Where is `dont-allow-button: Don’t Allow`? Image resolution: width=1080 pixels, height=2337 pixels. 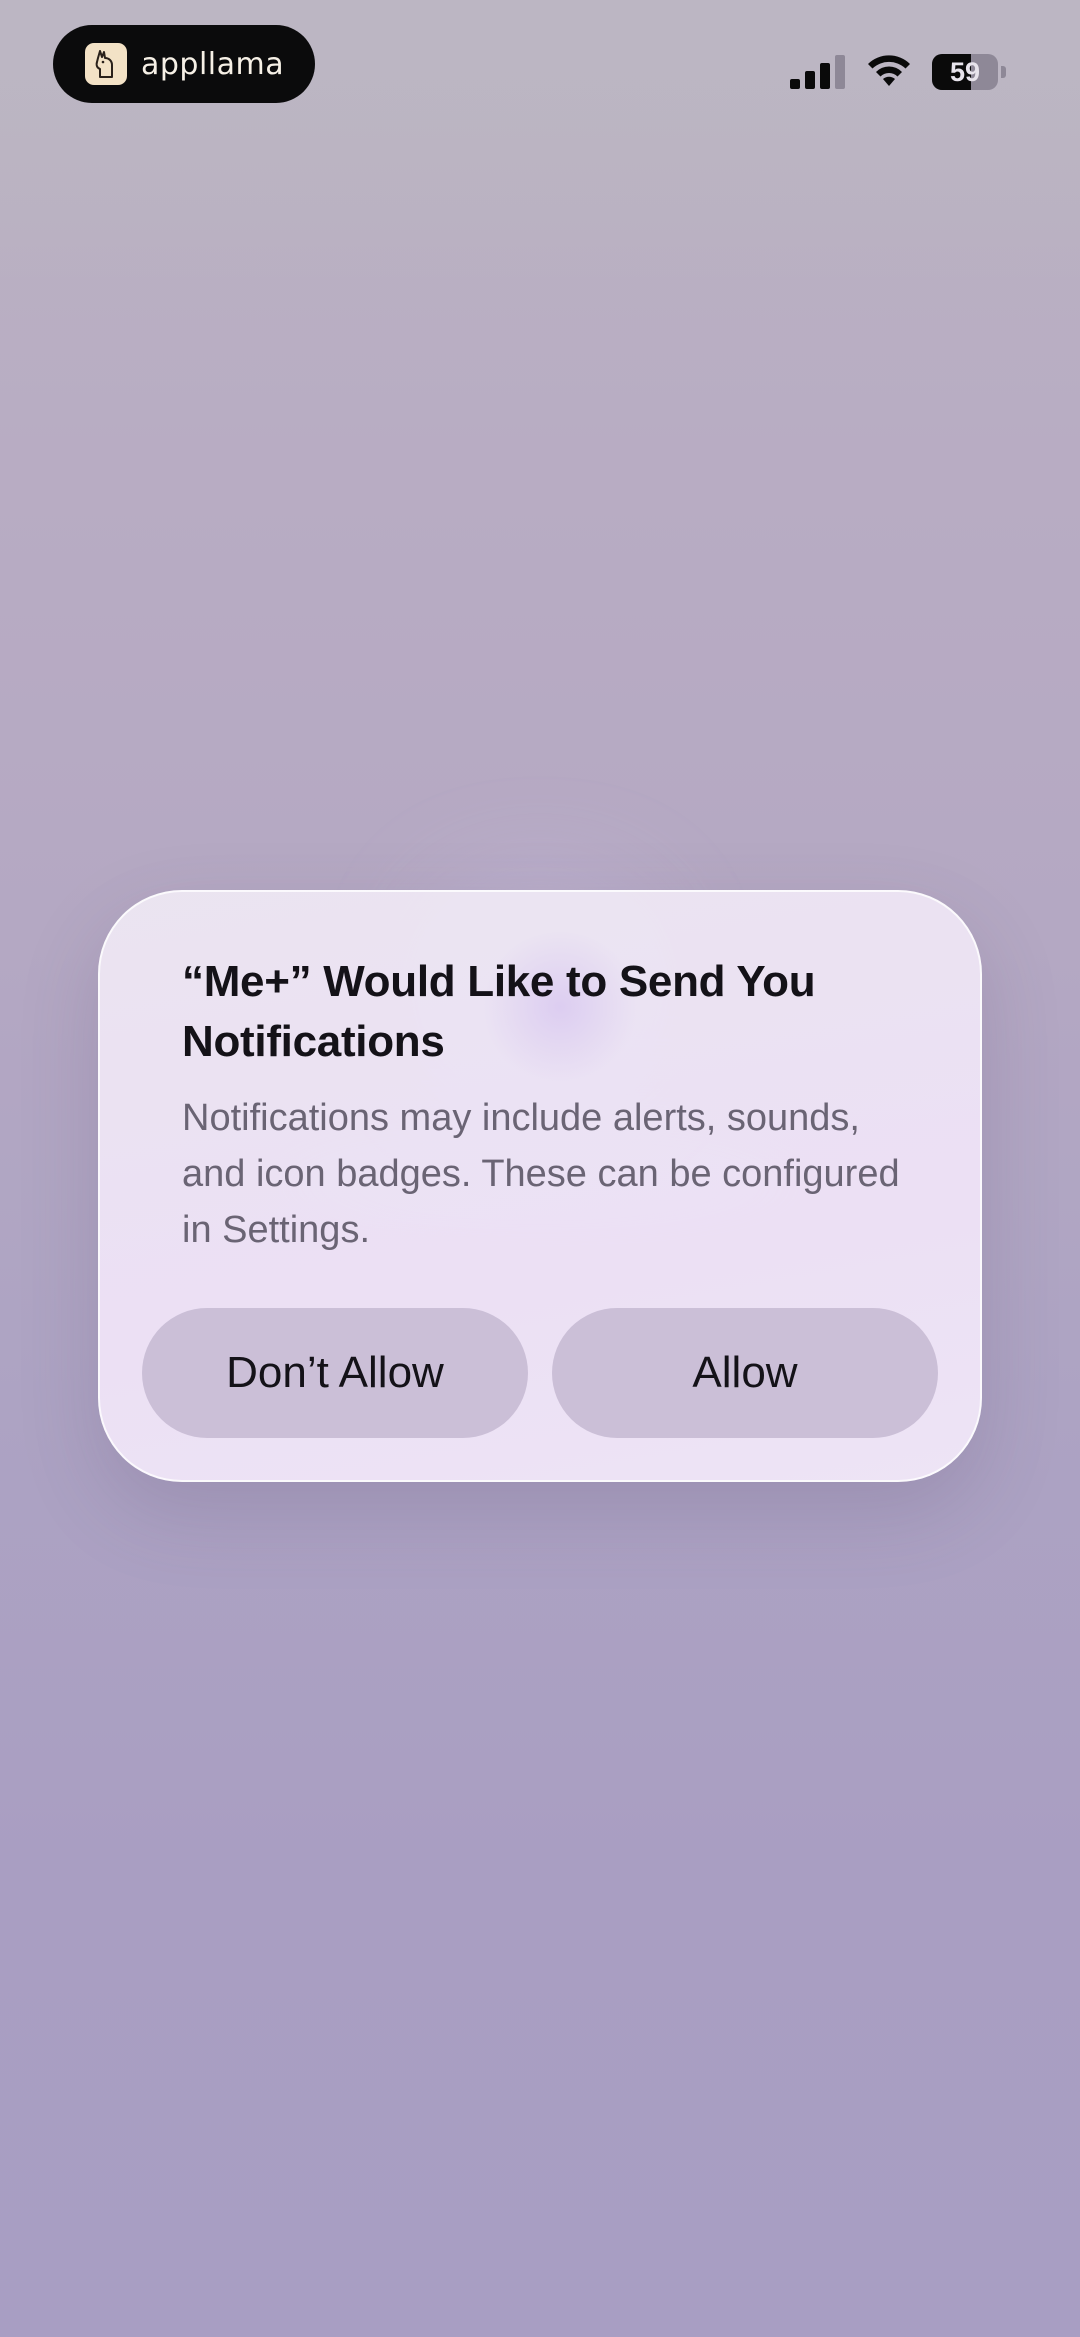 dont-allow-button: Don’t Allow is located at coordinates (335, 1373).